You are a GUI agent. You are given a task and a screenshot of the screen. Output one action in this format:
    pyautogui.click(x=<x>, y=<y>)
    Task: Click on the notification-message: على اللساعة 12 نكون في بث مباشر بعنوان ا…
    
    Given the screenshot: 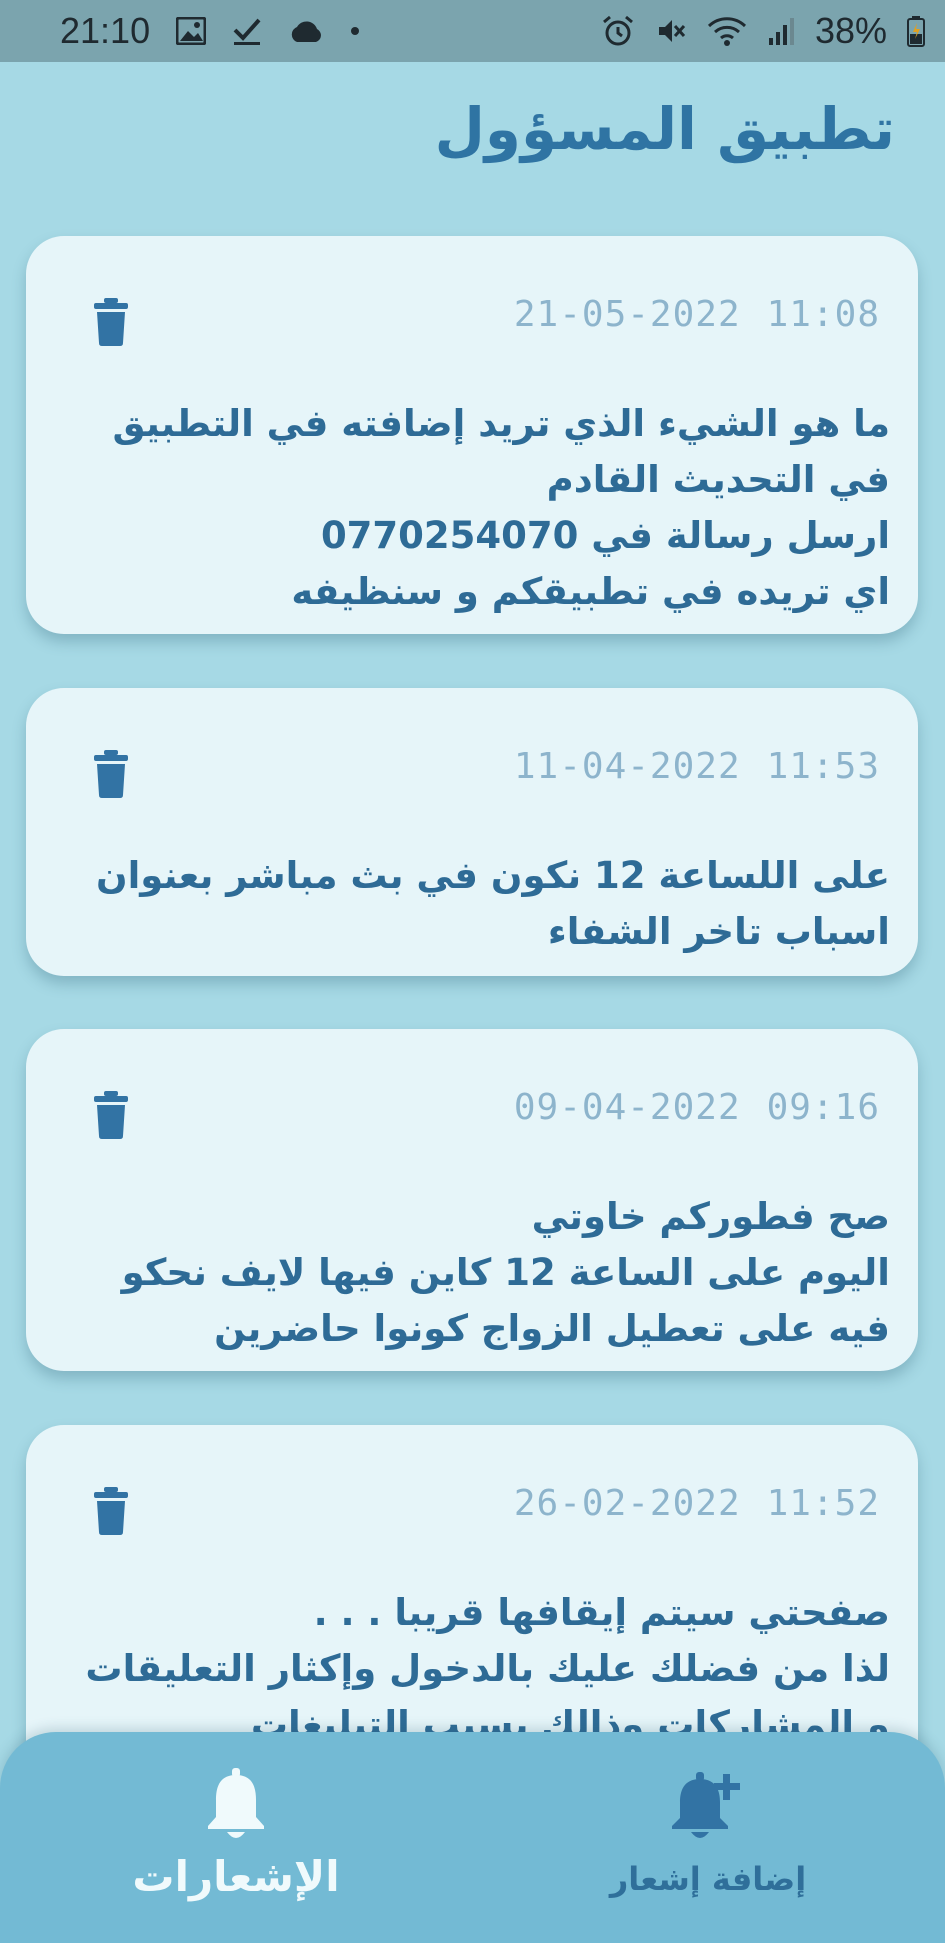 What is the action you would take?
    pyautogui.click(x=472, y=904)
    